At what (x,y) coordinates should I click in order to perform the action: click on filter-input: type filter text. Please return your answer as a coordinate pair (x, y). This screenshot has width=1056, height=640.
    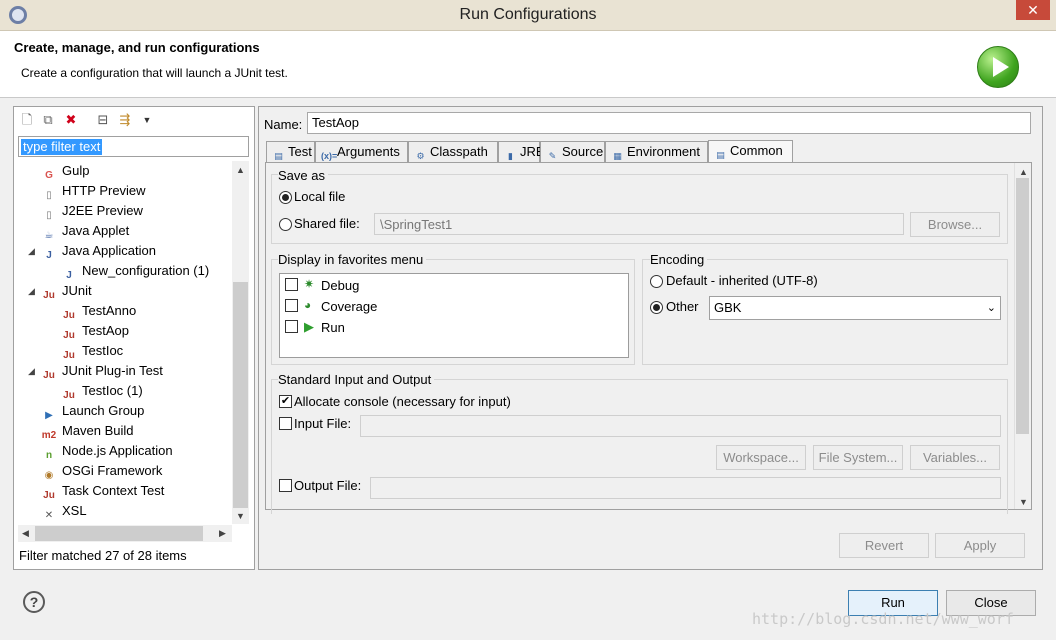
    Looking at the image, I should click on (133, 146).